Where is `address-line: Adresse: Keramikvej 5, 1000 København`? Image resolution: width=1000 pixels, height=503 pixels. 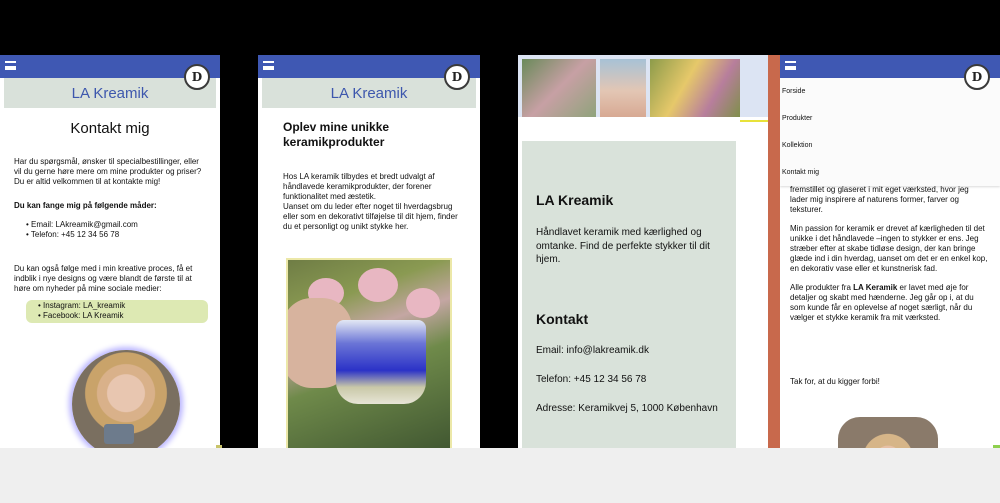
address-line: Adresse: Keramikvej 5, 1000 København is located at coordinates (627, 408).